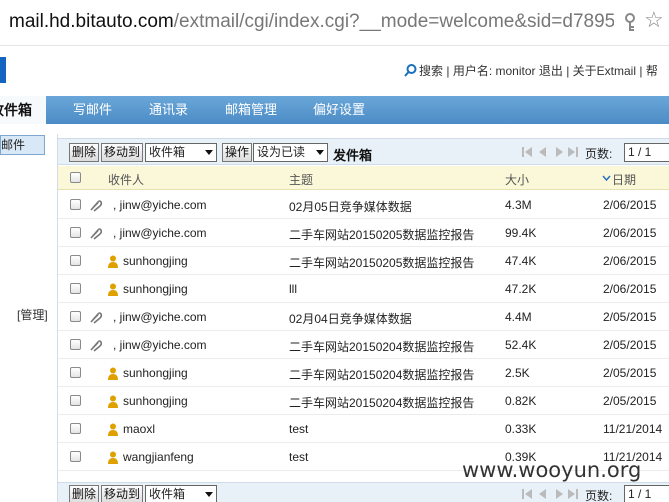 The width and height of the screenshot is (669, 502). What do you see at coordinates (363, 492) in the screenshot?
I see `bottom-toolbar: 删除 移动到 收件箱 页数: 1 / 1` at bounding box center [363, 492].